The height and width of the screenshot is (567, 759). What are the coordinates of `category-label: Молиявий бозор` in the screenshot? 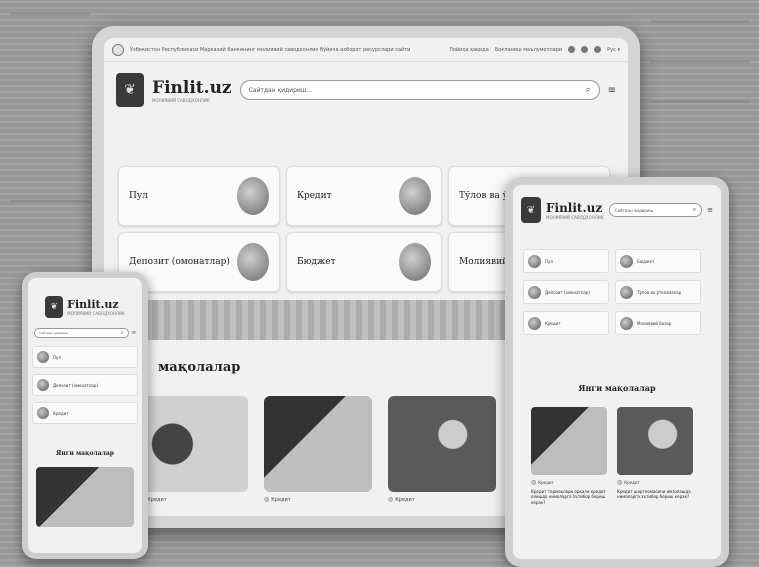 It's located at (654, 323).